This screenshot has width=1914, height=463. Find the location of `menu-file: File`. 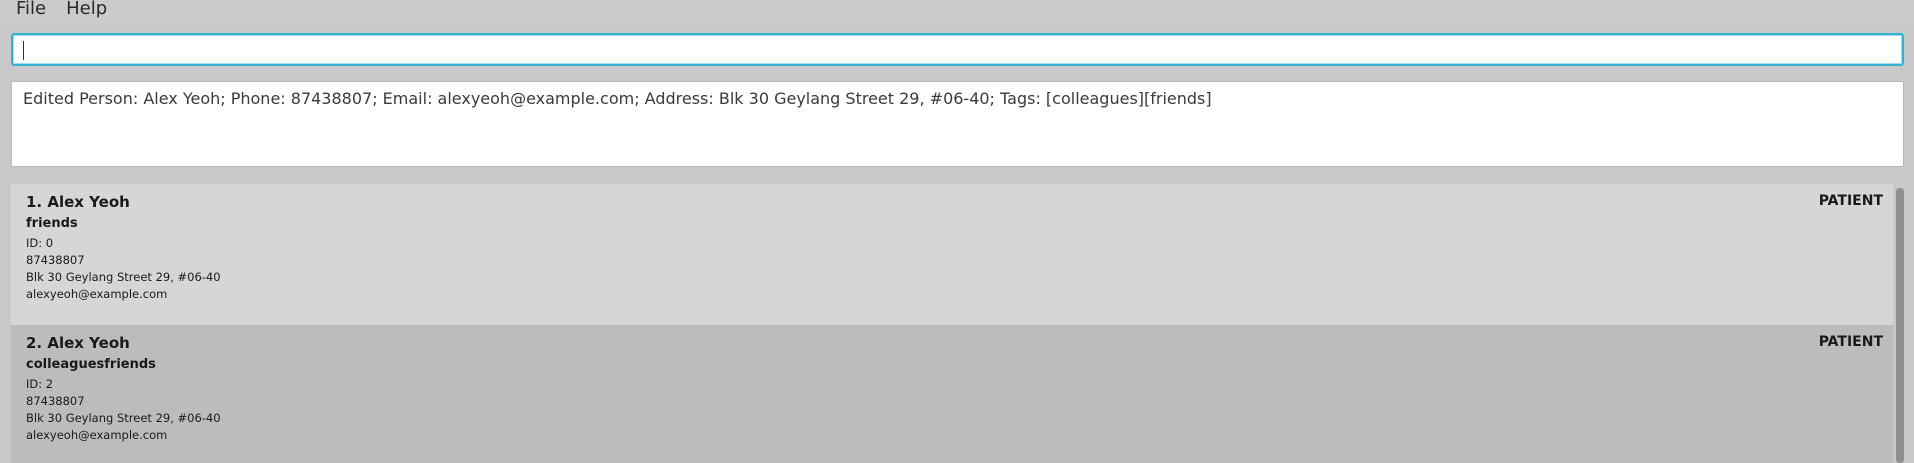

menu-file: File is located at coordinates (29, 11).